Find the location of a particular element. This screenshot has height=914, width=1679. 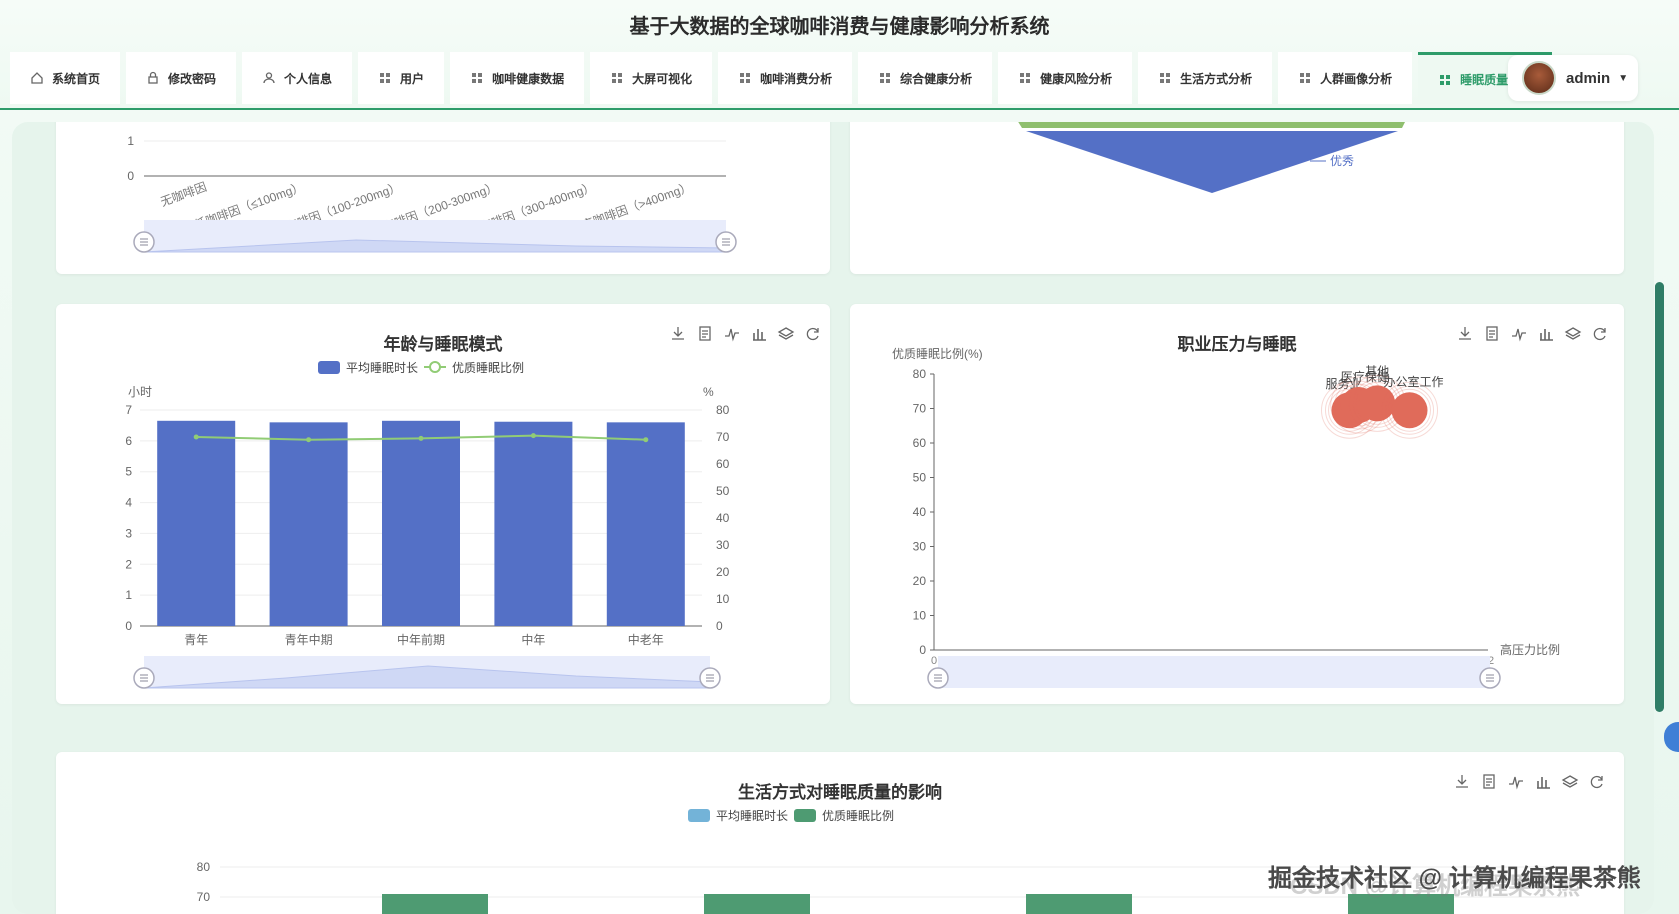

y-tick-label-right: 0 is located at coordinates (719, 626).